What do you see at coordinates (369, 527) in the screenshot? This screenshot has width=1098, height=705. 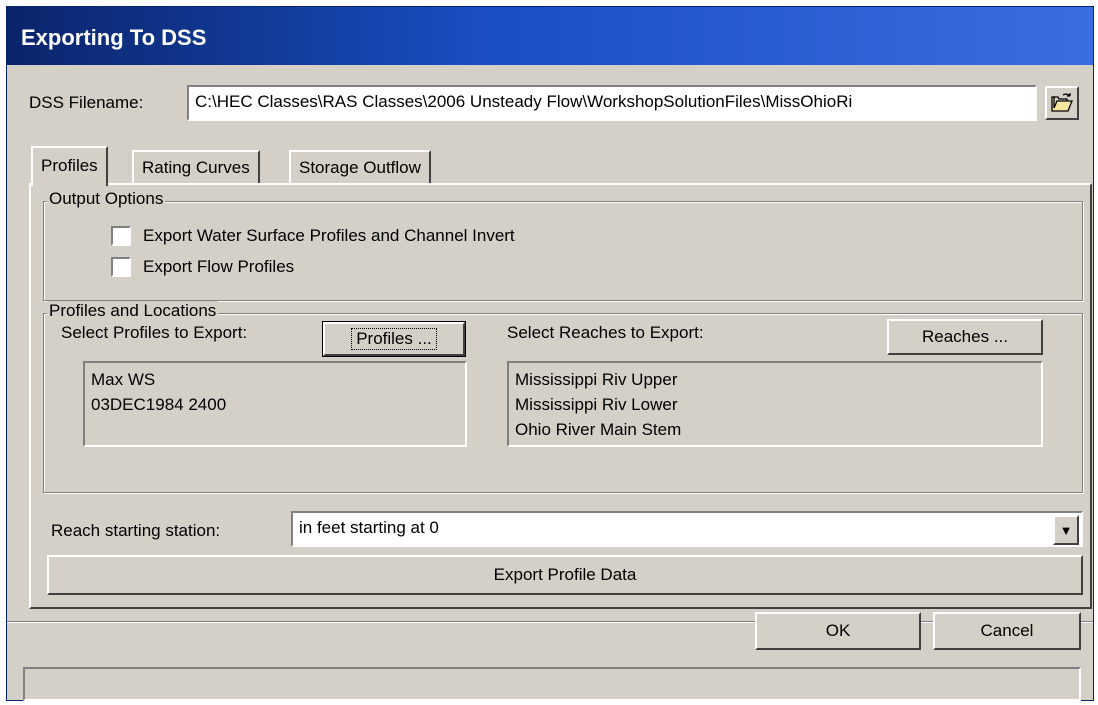 I see `reach-starting-station-value: in feet starting at 0` at bounding box center [369, 527].